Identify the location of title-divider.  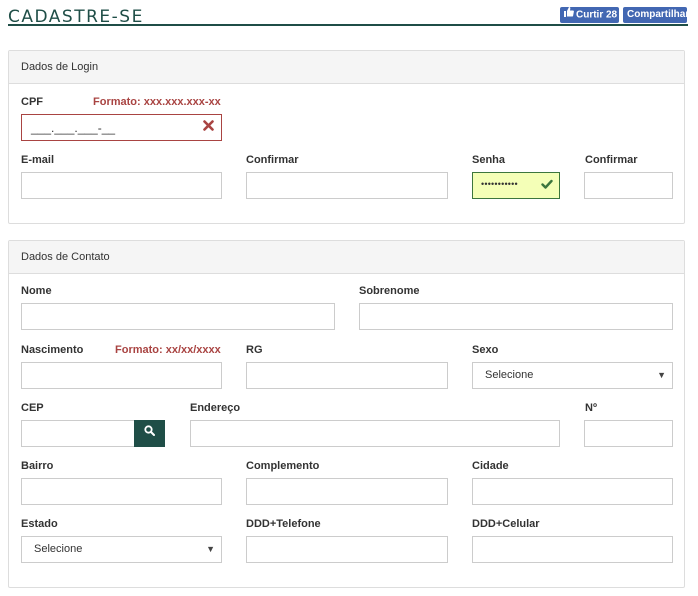
(348, 25).